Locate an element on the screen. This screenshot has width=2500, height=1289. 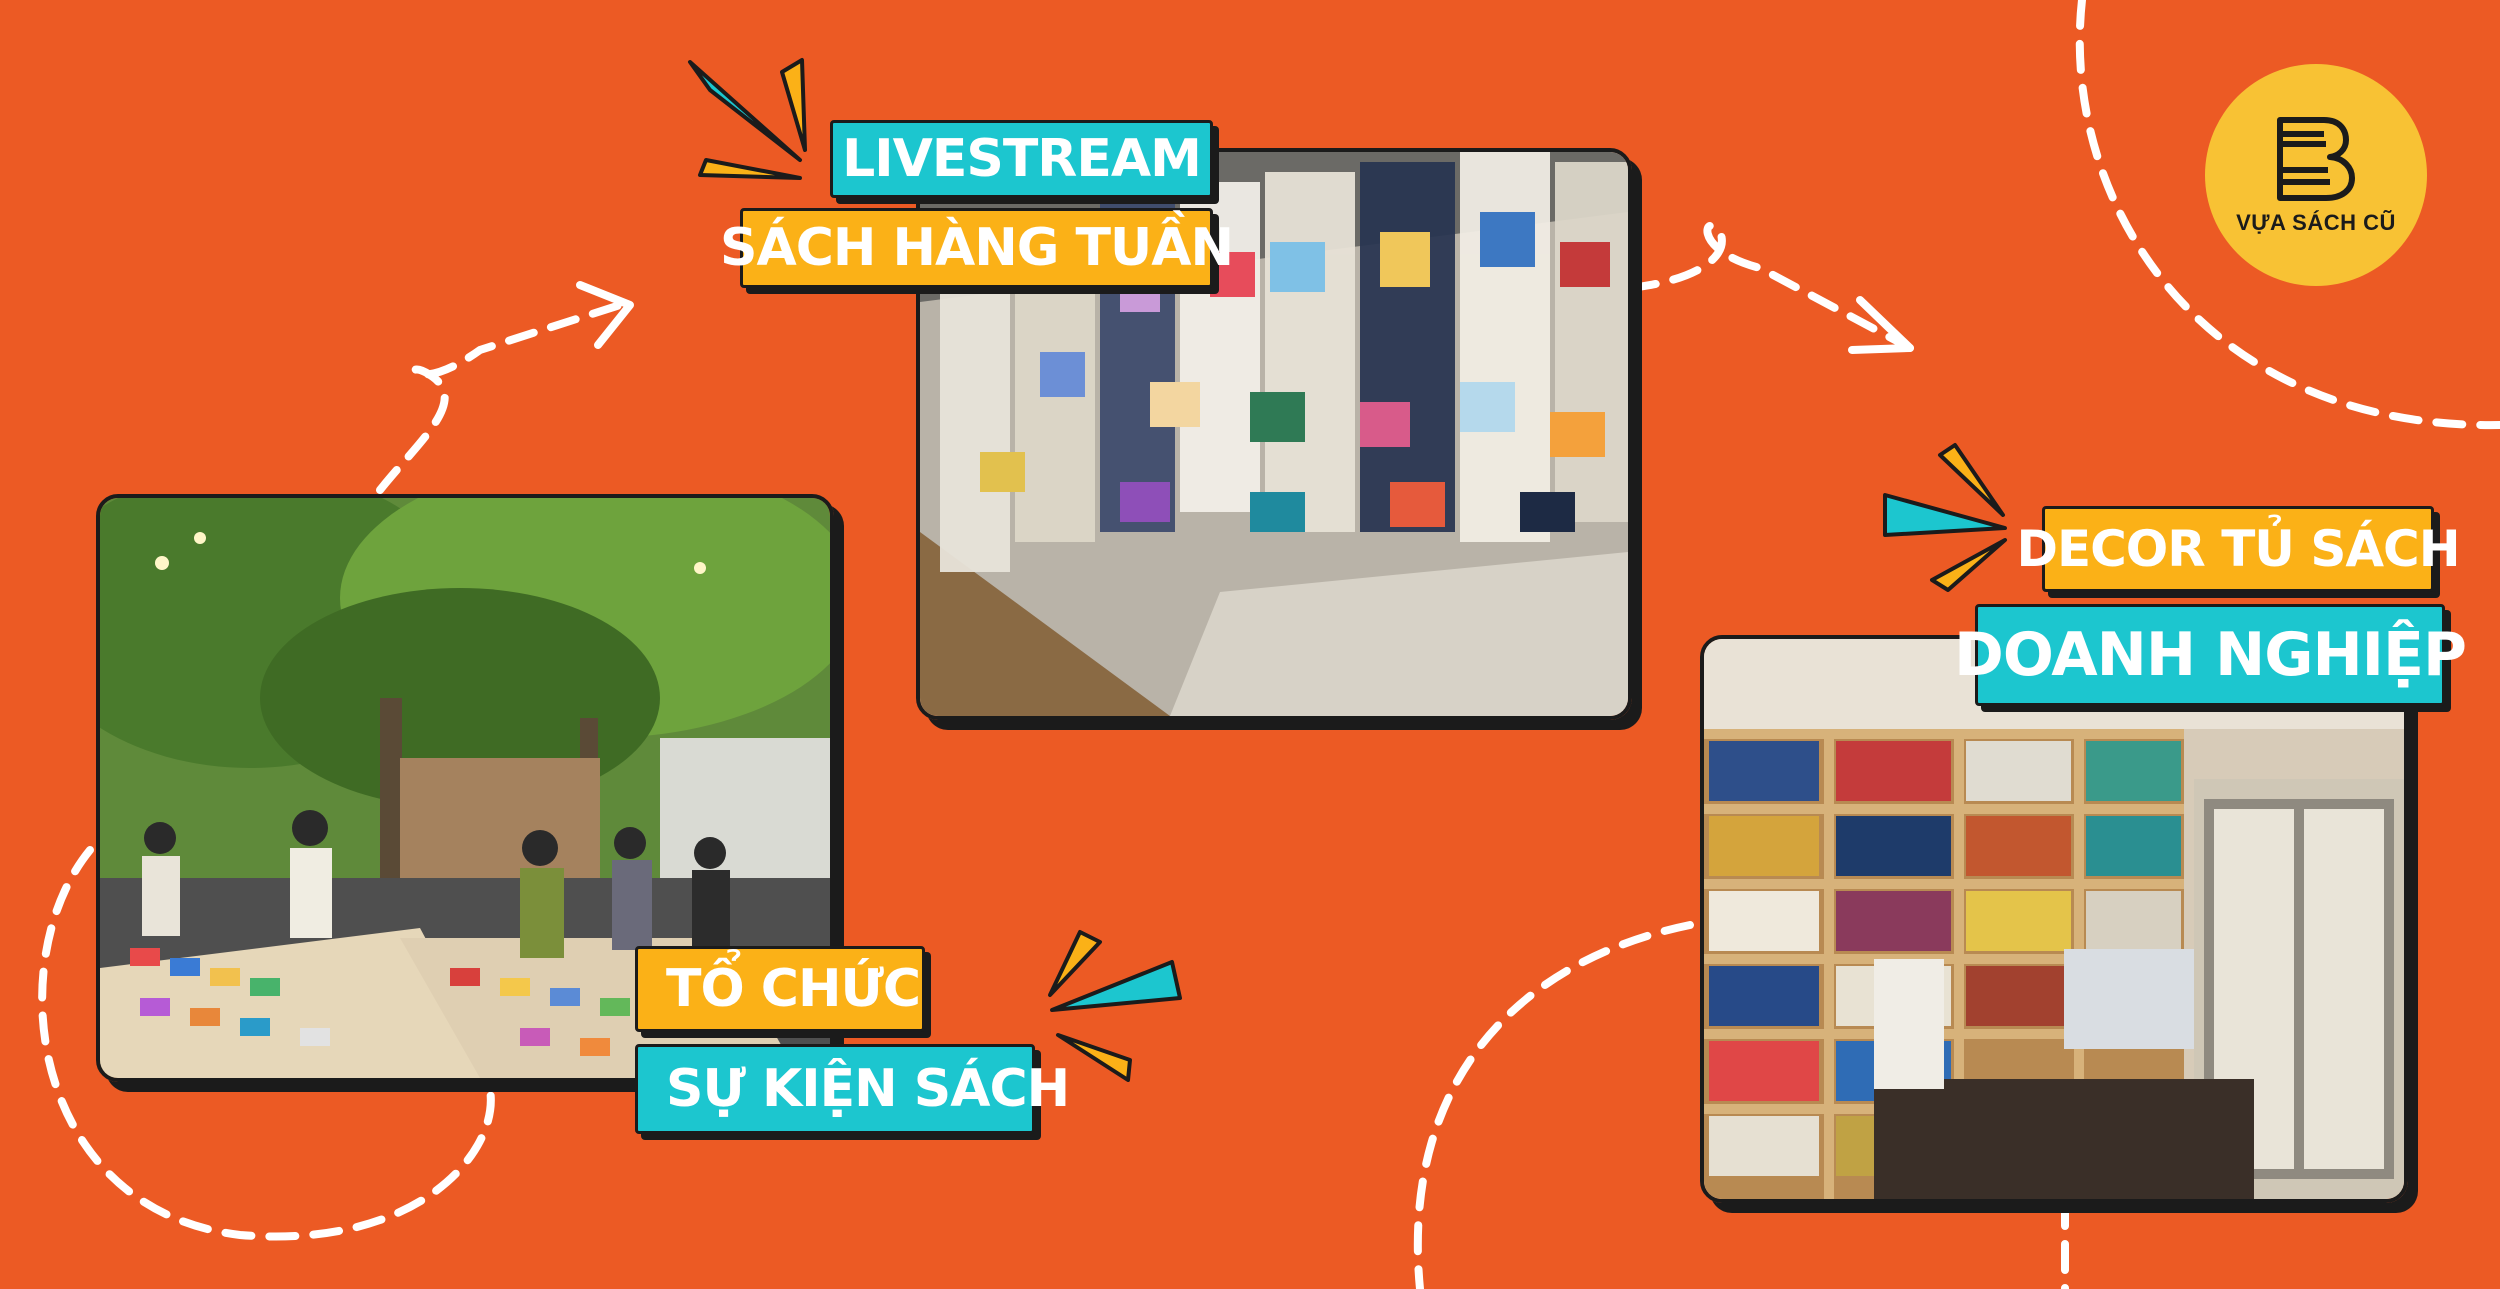
office-bookshelf-photo is located at coordinates (2054, 919).